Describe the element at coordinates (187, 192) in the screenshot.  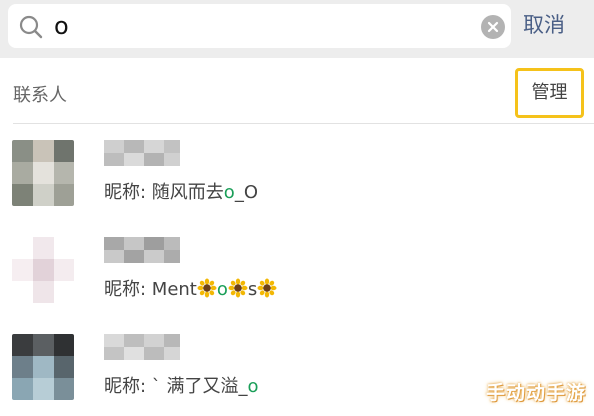
I see `nickname-text: 随风而去` at that location.